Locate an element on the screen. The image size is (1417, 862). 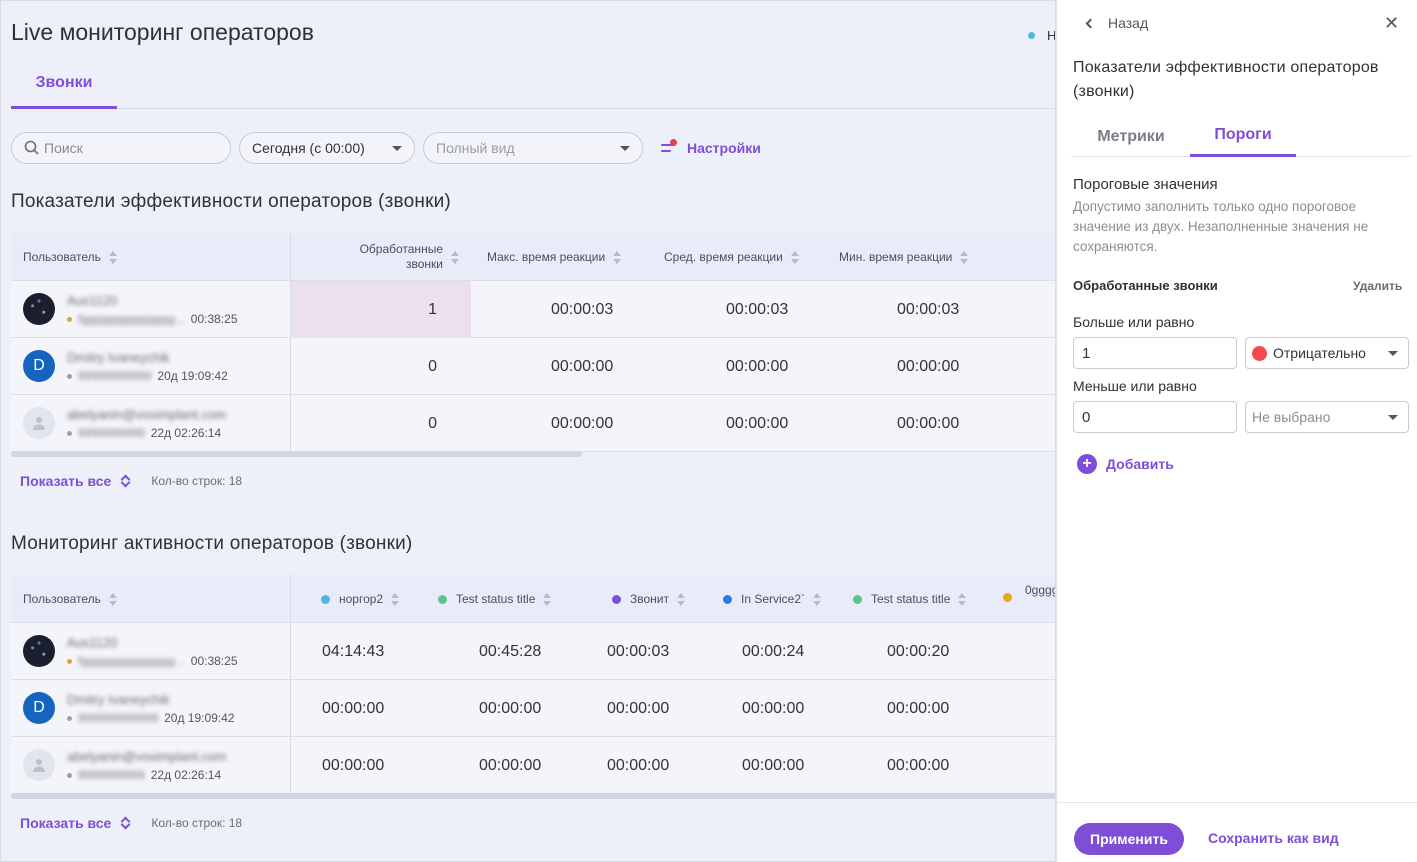
col-header-handled-calls: Обработанные звонки is located at coordinates (385, 257).